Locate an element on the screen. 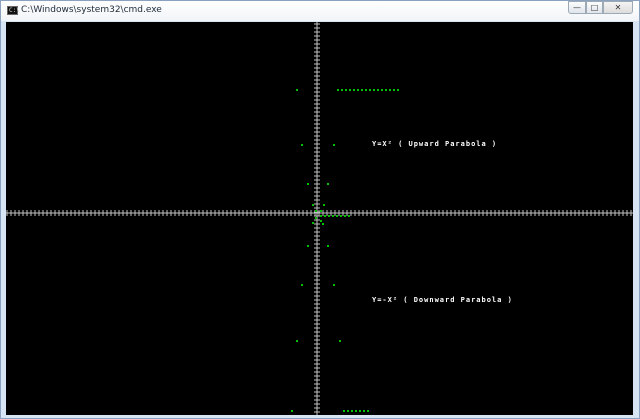 Image resolution: width=640 pixels, height=419 pixels. close-button: ✕ is located at coordinates (618, 7).